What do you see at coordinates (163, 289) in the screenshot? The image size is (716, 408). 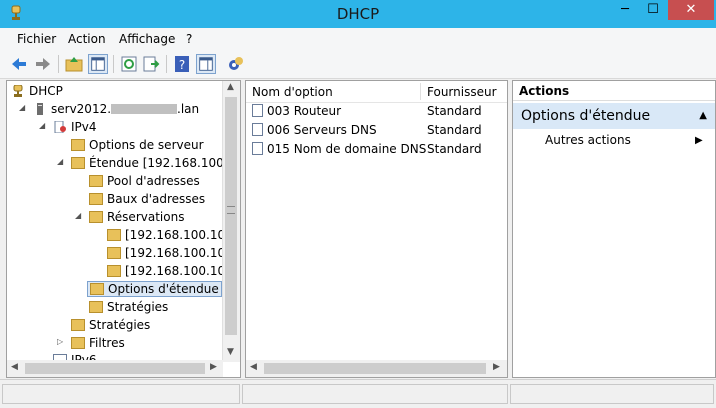 I see `tree-label-scope-options: Options d'étendue` at bounding box center [163, 289].